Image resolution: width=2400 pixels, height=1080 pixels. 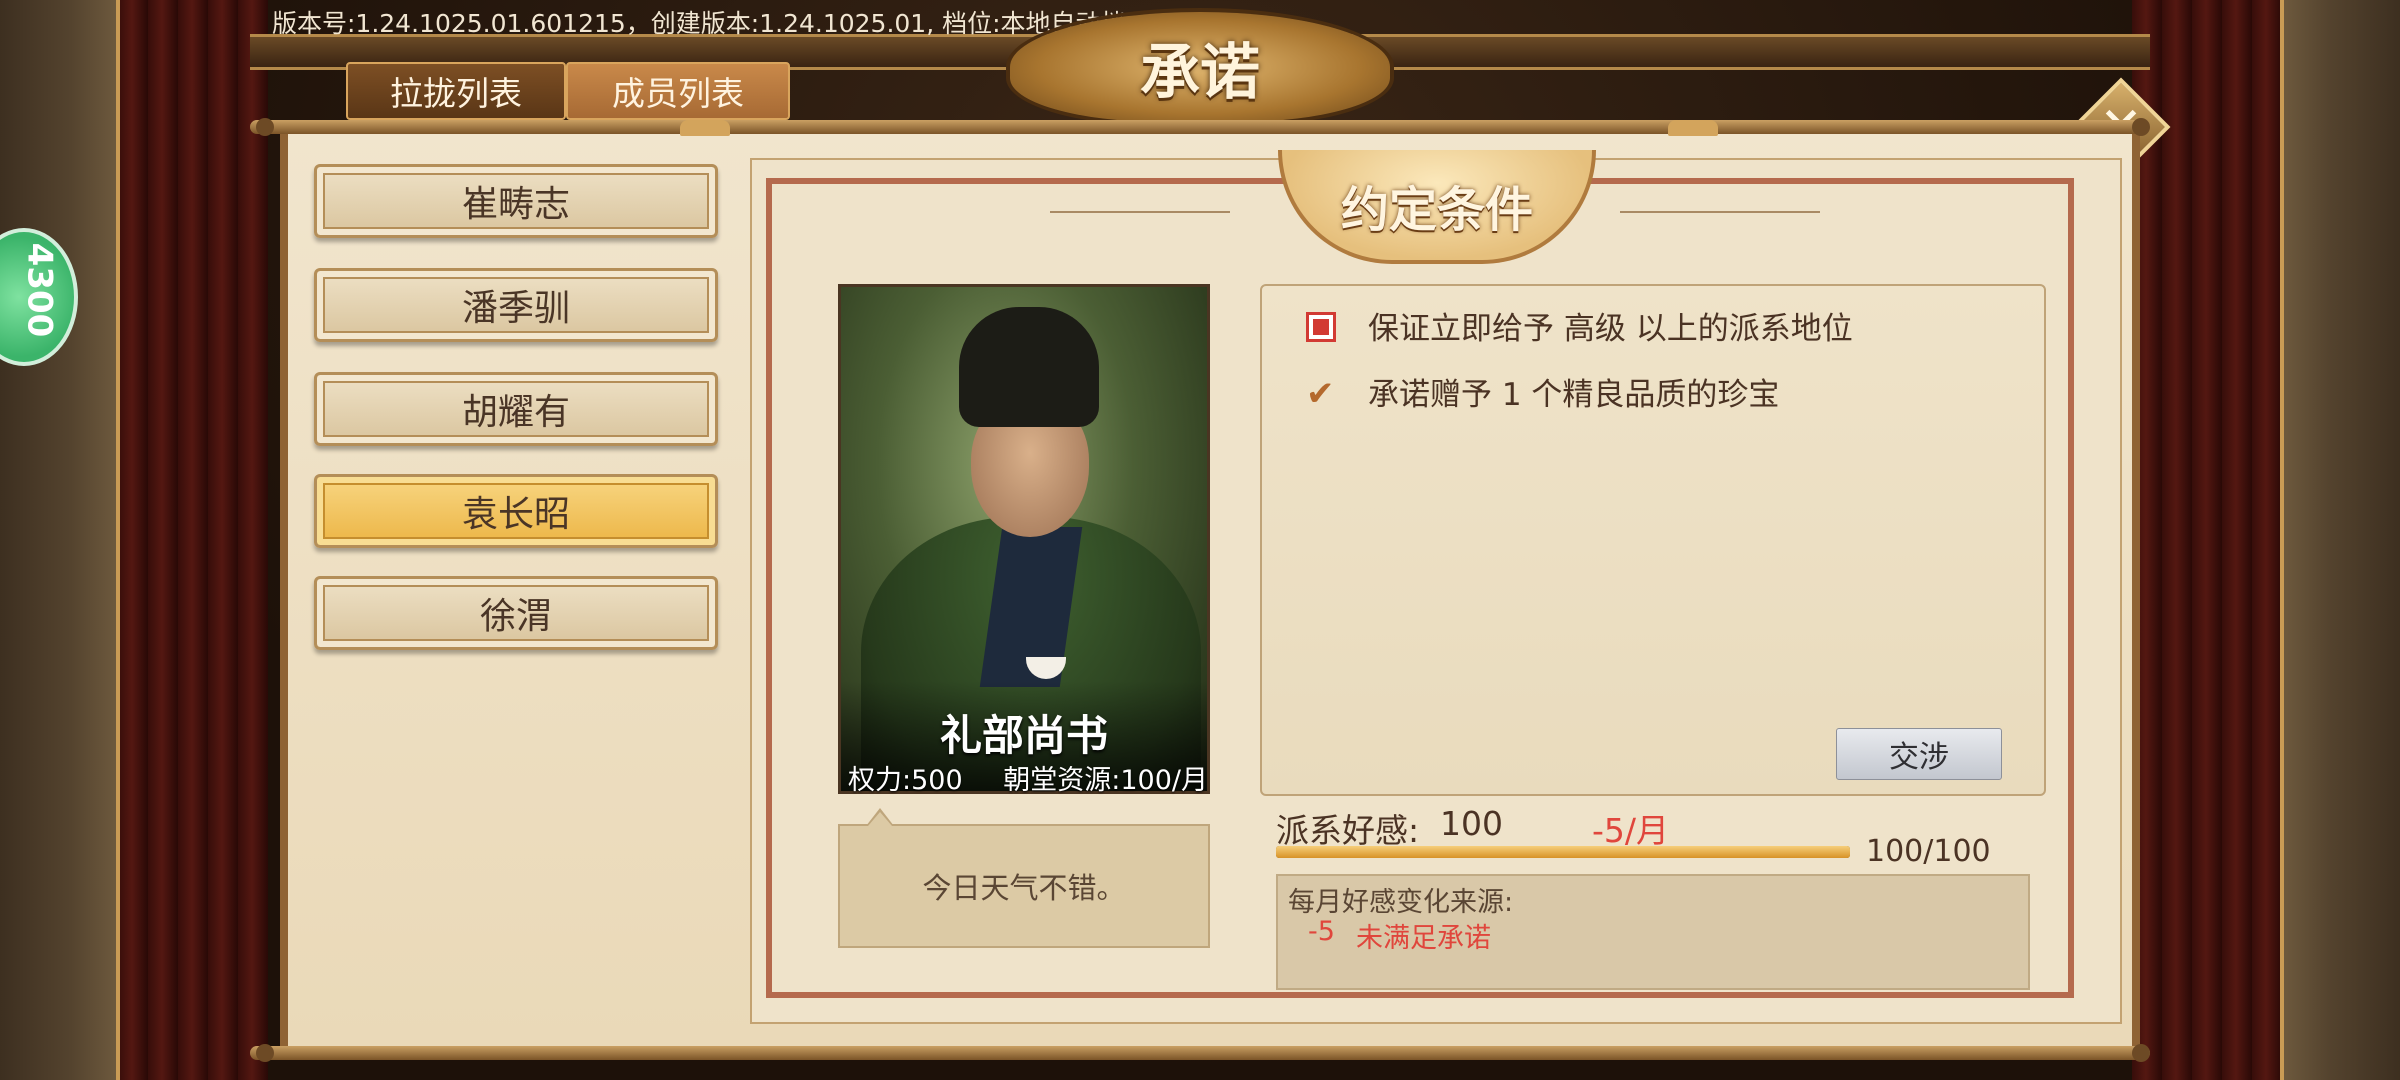 What do you see at coordinates (1200, 72) in the screenshot?
I see `page-title: 承诺` at bounding box center [1200, 72].